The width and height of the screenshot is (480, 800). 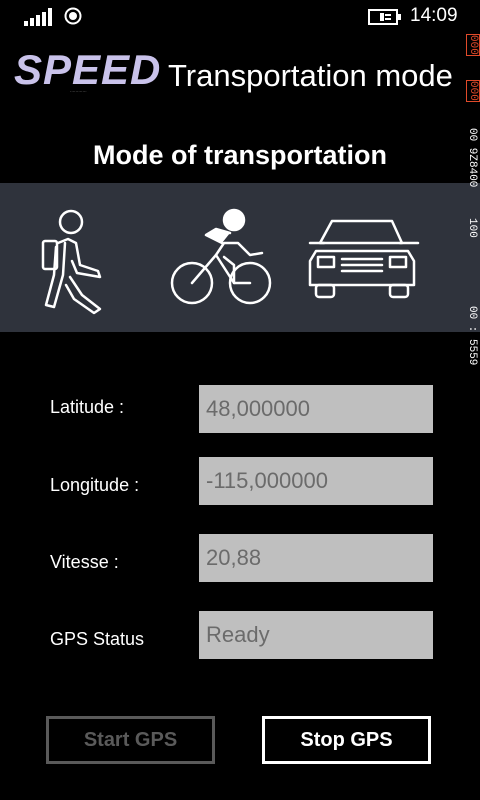 I want to click on mode-car-button, so click(x=362, y=257).